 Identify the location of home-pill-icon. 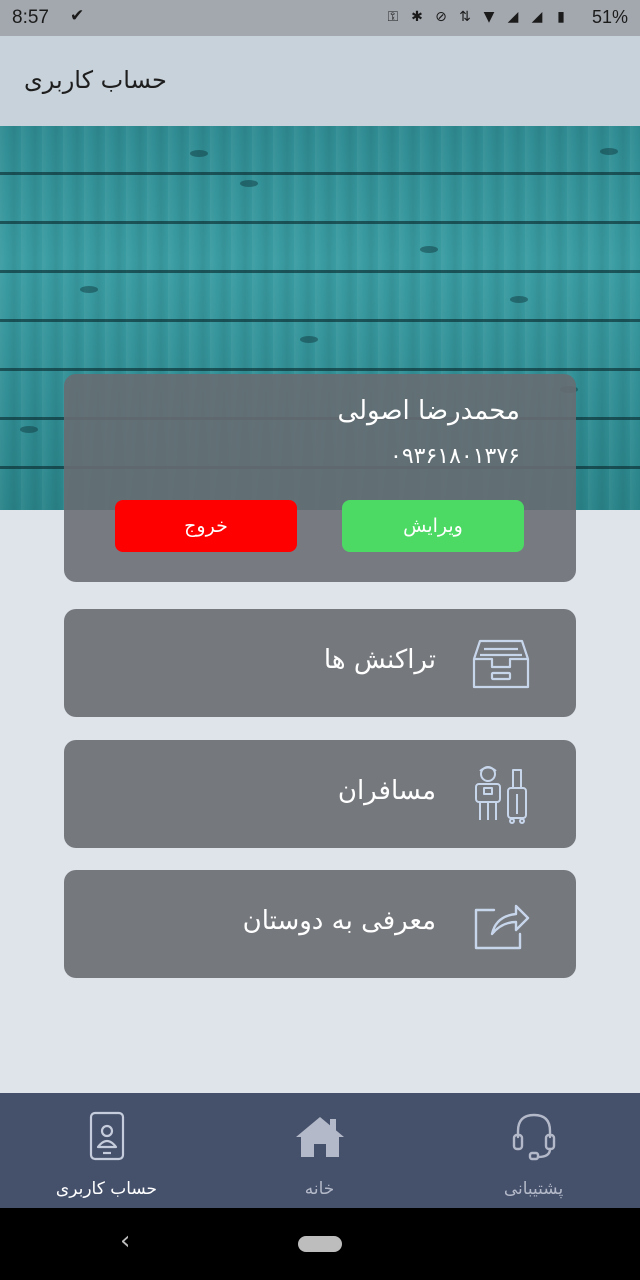
(320, 1244).